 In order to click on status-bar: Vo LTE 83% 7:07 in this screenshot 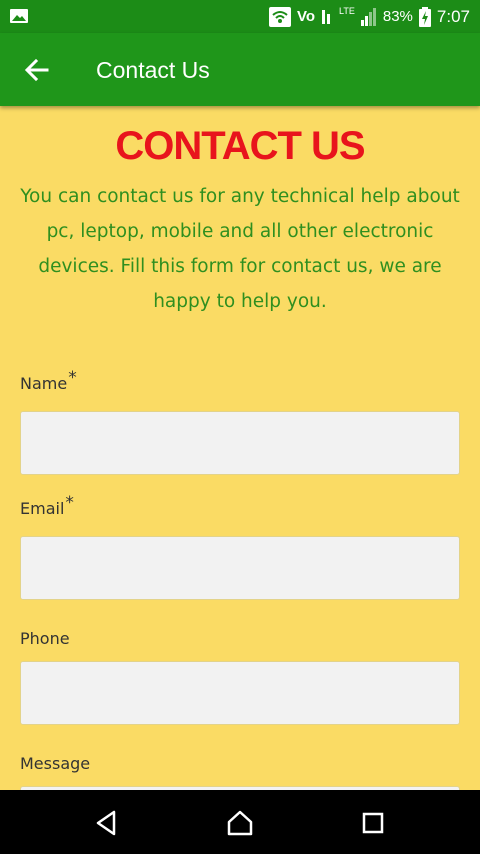, I will do `click(240, 16)`.